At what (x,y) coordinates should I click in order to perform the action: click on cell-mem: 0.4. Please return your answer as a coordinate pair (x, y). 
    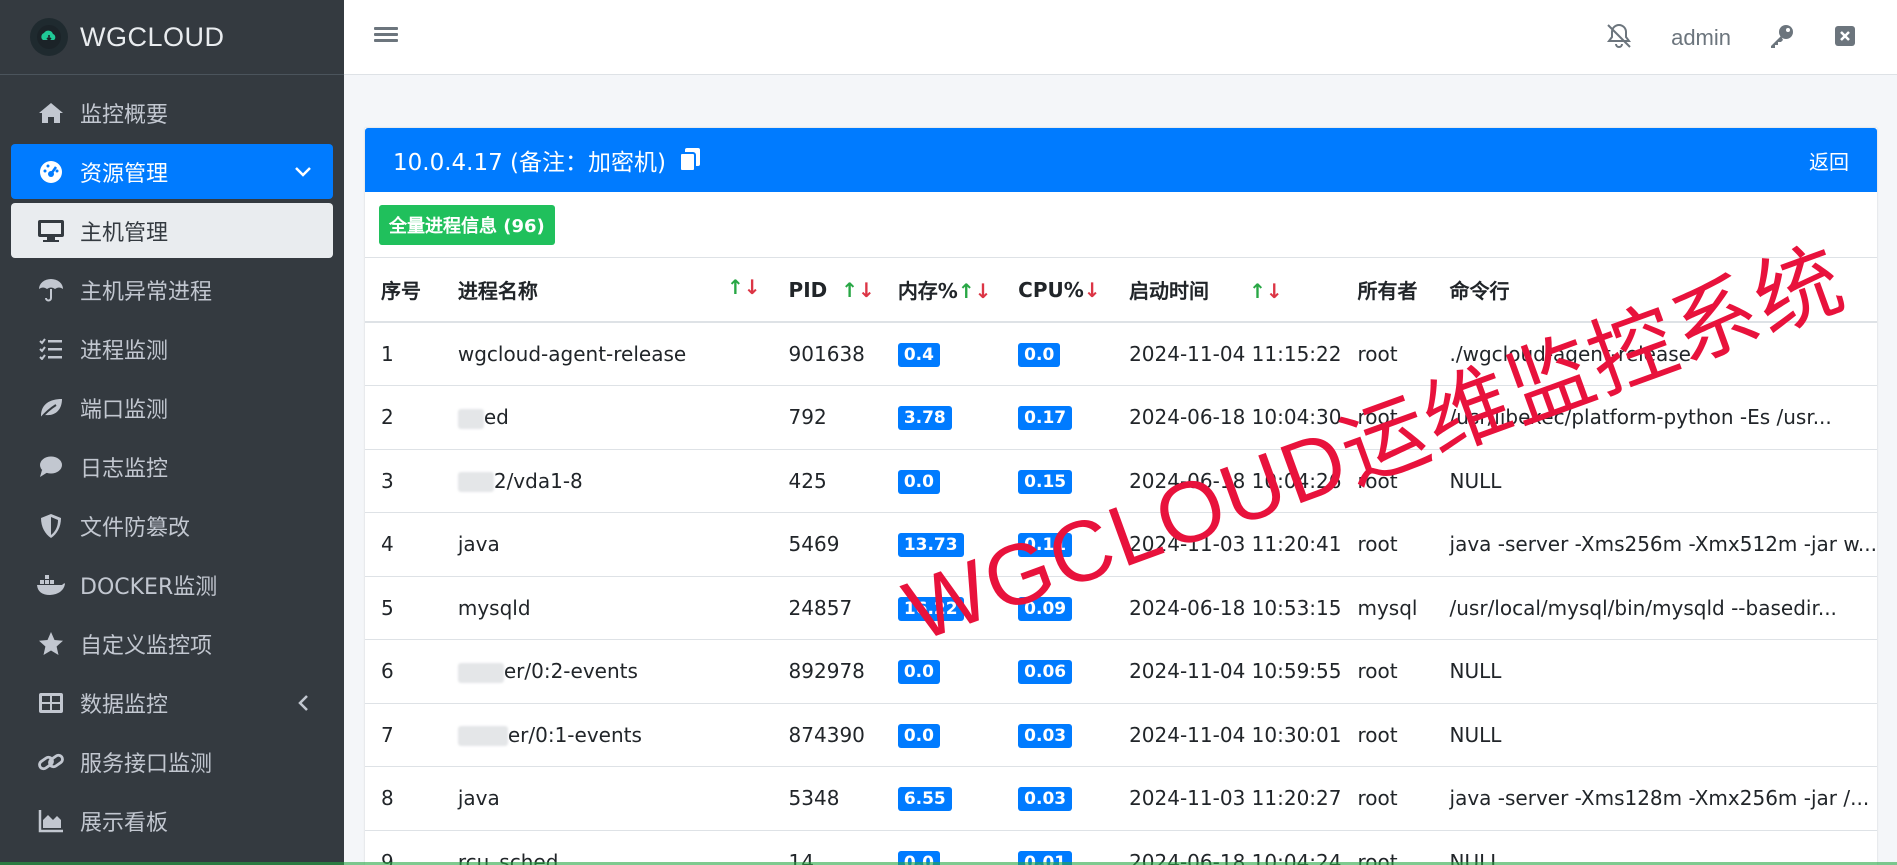
    Looking at the image, I should click on (942, 354).